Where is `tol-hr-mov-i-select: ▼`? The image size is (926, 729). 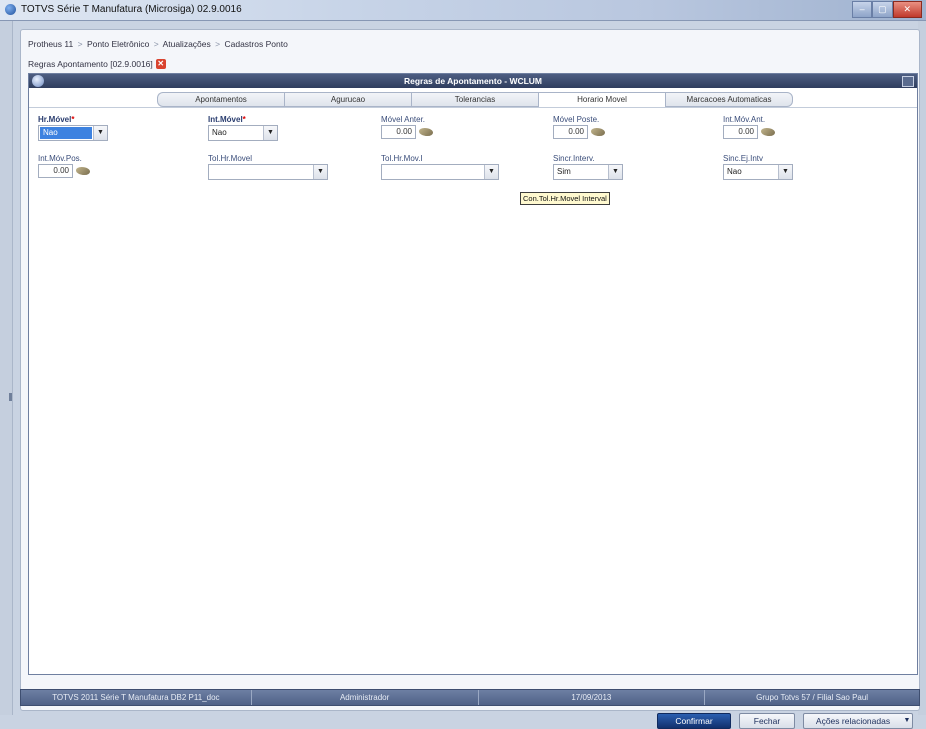 tol-hr-mov-i-select: ▼ is located at coordinates (440, 172).